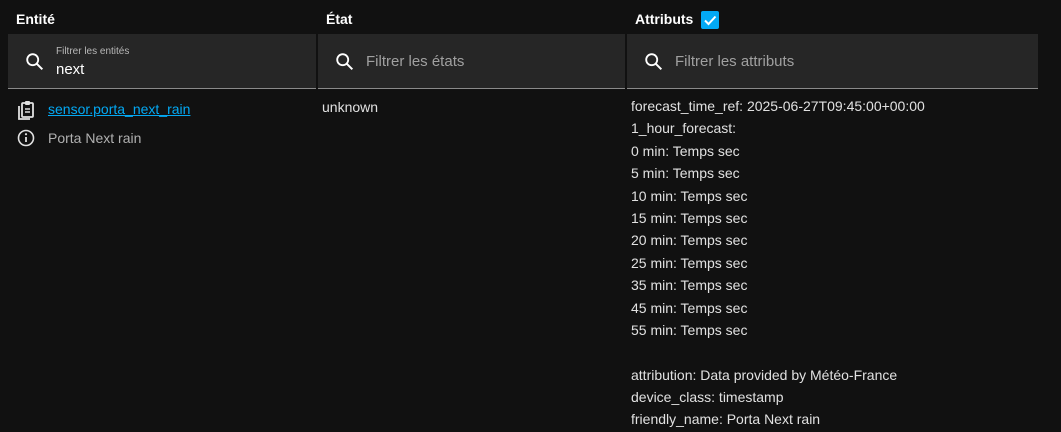 Image resolution: width=1061 pixels, height=432 pixels. I want to click on column-header-attributes: Attributs, so click(664, 19).